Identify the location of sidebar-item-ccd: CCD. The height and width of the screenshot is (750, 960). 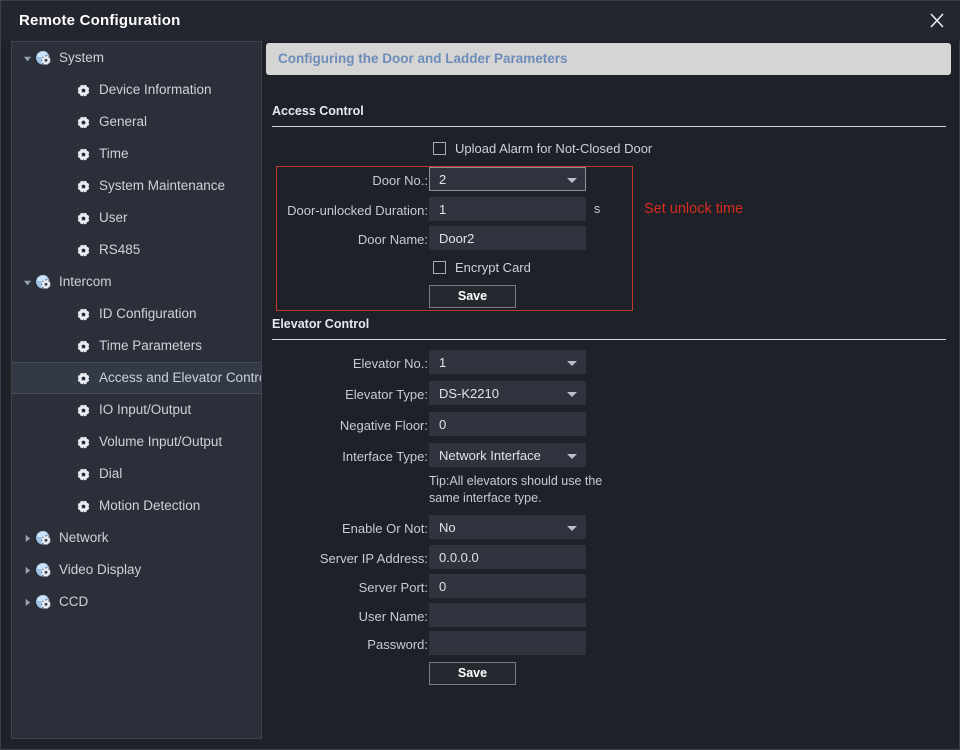
(136, 602).